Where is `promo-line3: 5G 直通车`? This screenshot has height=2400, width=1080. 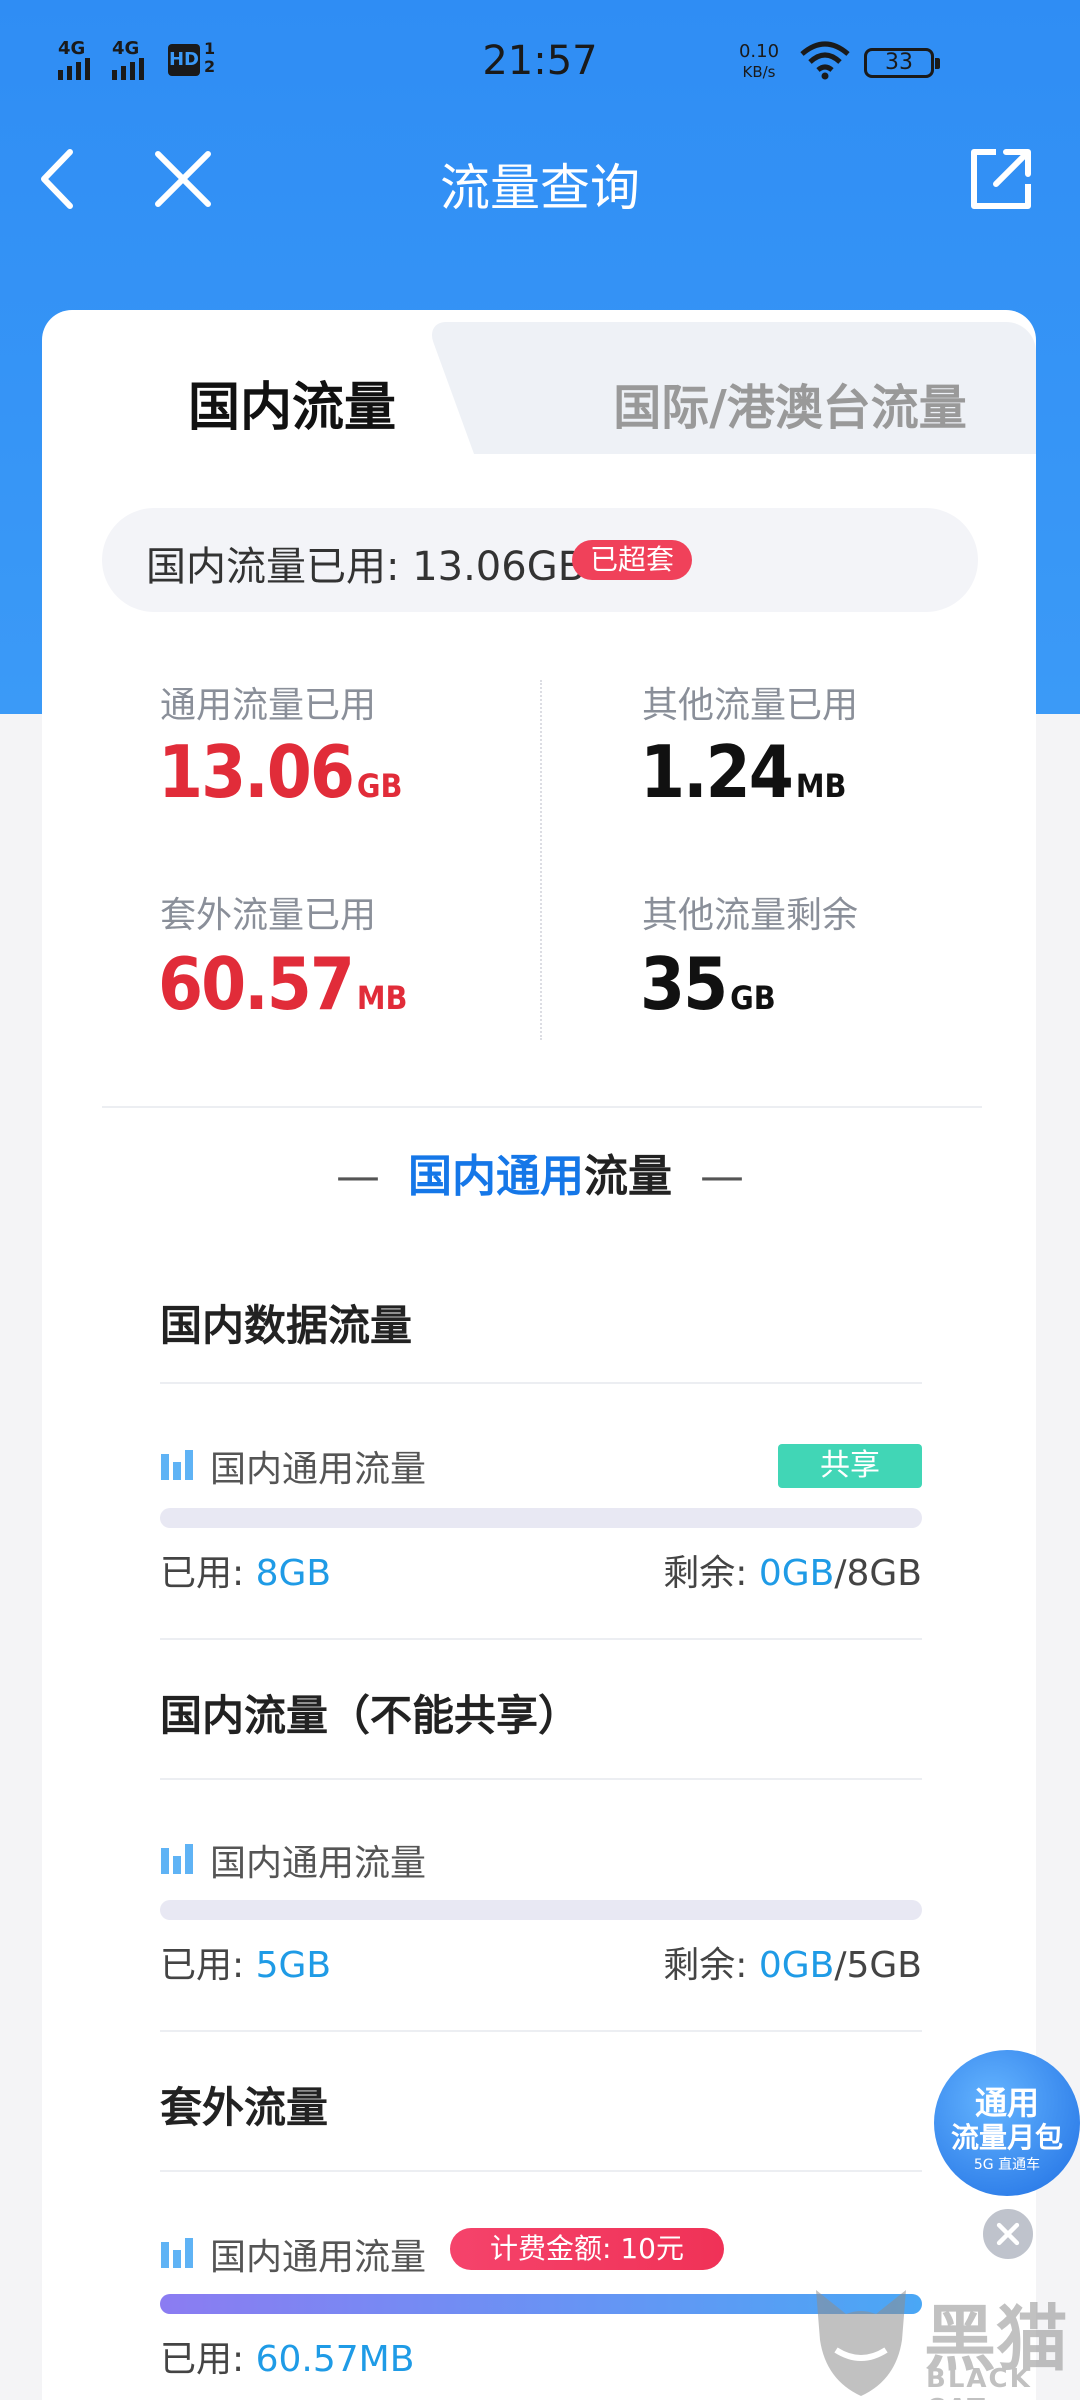 promo-line3: 5G 直通车 is located at coordinates (1007, 2165).